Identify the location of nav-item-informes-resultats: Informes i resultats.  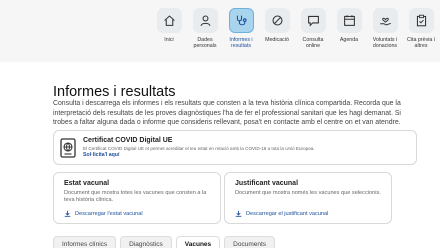
(241, 28).